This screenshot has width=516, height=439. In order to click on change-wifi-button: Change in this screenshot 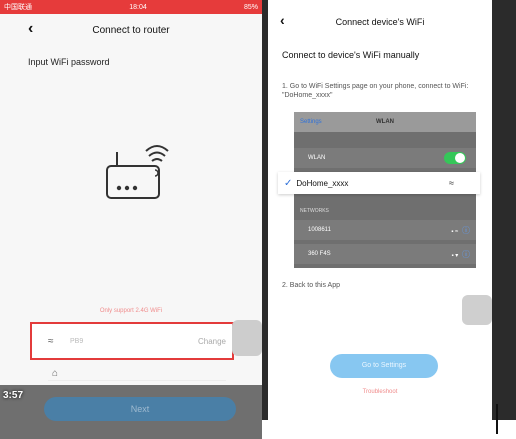, I will do `click(212, 341)`.